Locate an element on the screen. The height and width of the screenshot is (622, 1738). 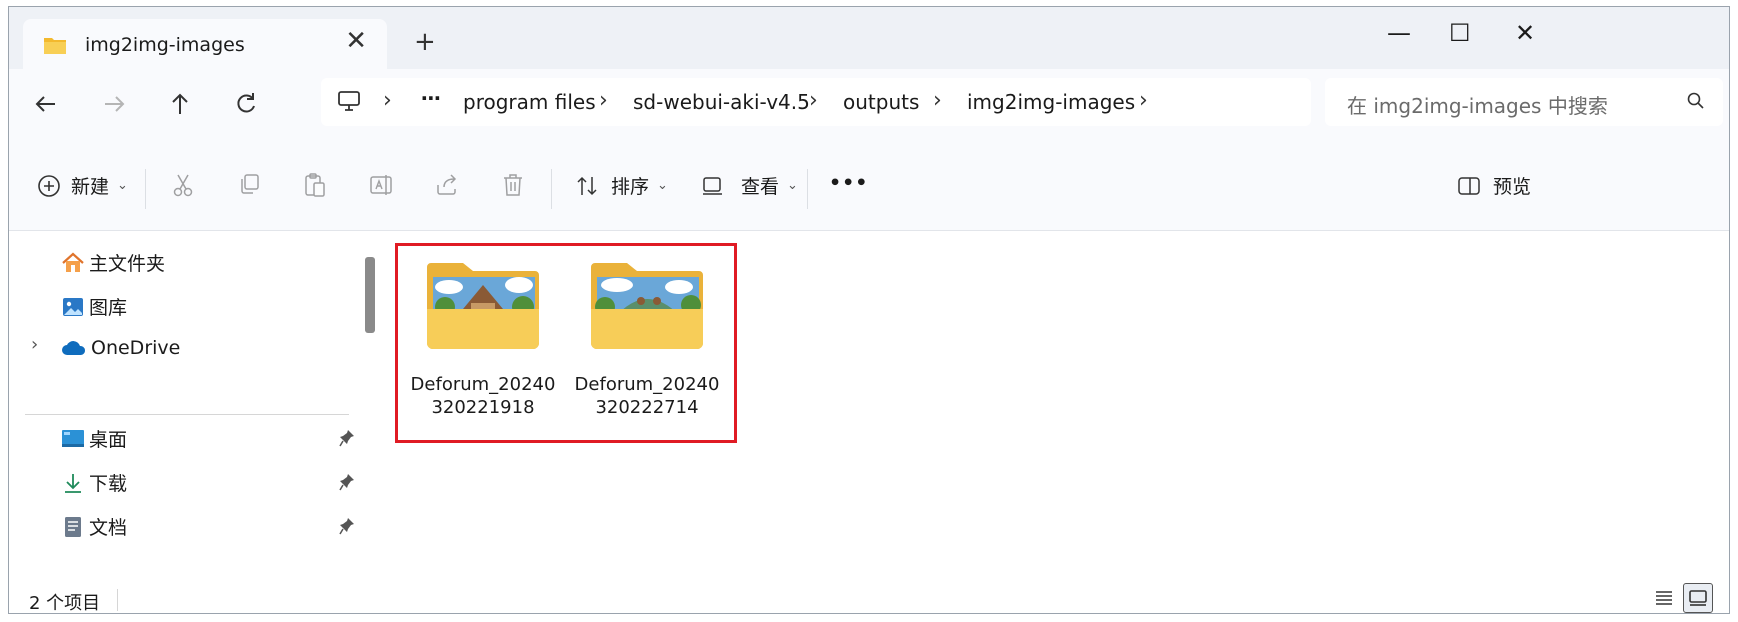
gallery-icon is located at coordinates (73, 306).